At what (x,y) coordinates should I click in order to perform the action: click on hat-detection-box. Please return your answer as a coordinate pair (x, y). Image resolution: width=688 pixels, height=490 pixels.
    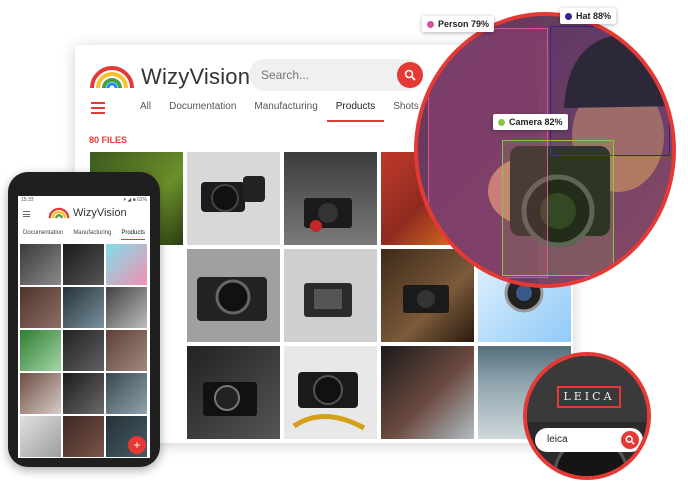
    Looking at the image, I should click on (610, 91).